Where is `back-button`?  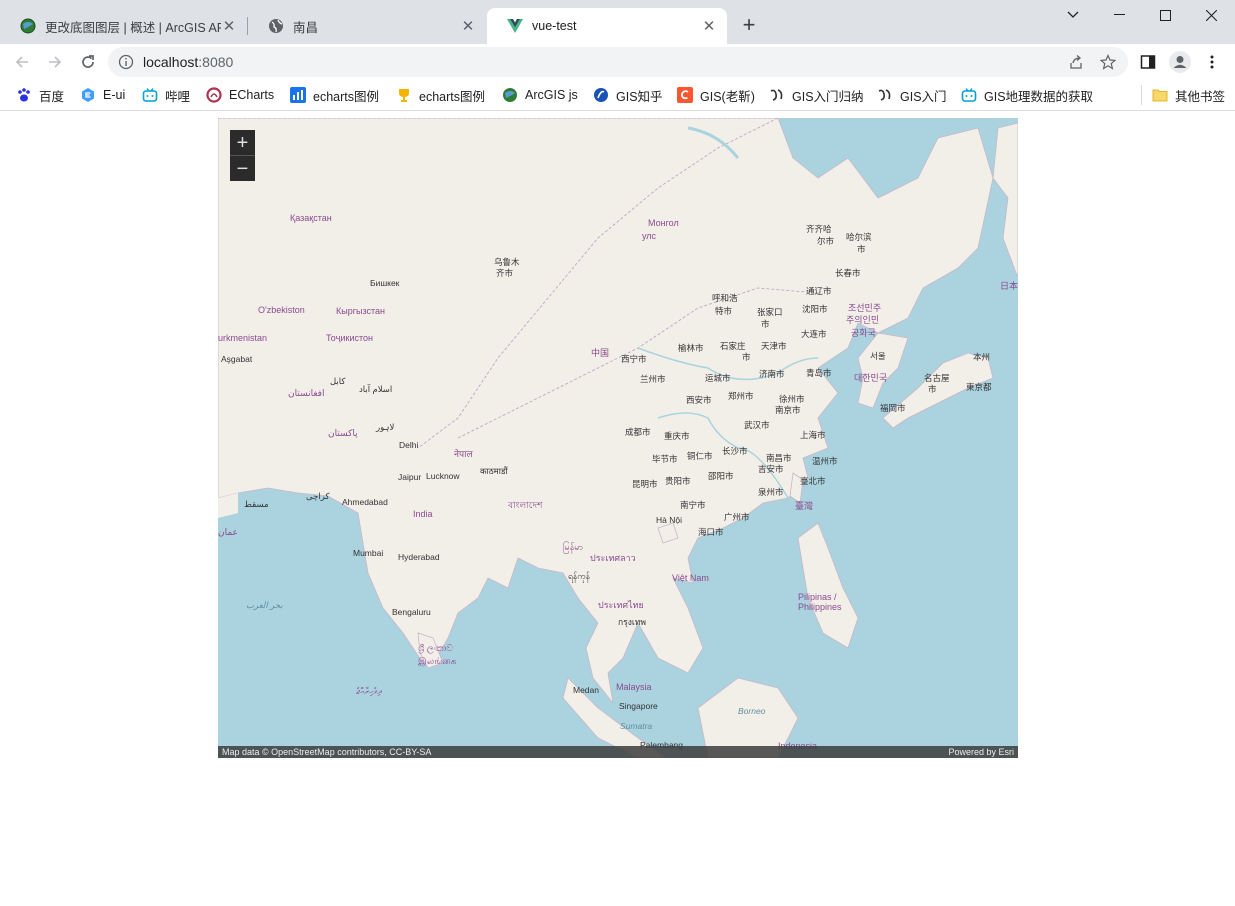 back-button is located at coordinates (22, 62).